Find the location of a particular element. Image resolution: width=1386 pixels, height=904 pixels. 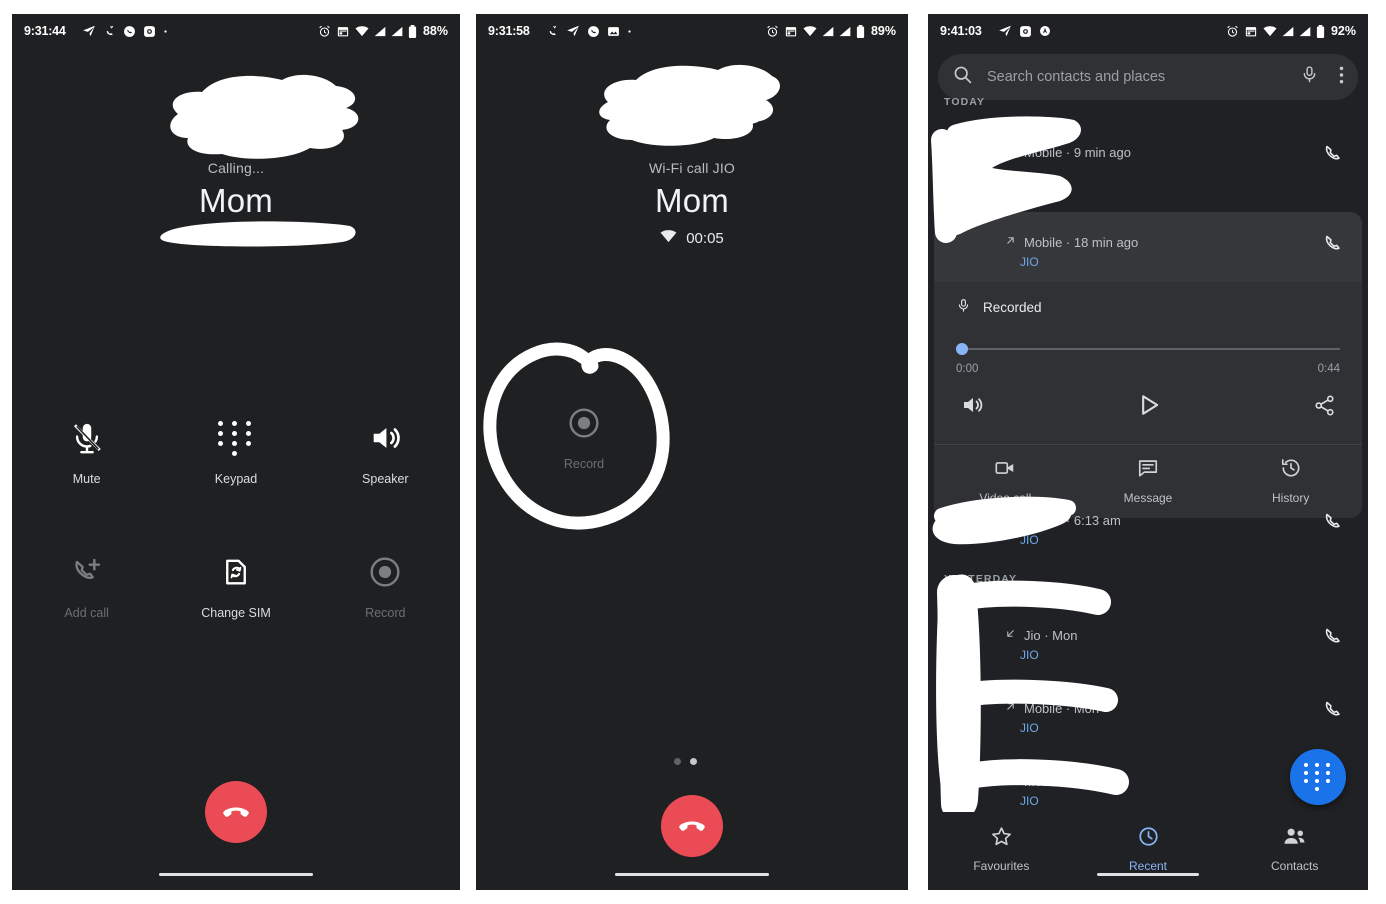

status-bar: 9:41:03 92% is located at coordinates (1148, 31).